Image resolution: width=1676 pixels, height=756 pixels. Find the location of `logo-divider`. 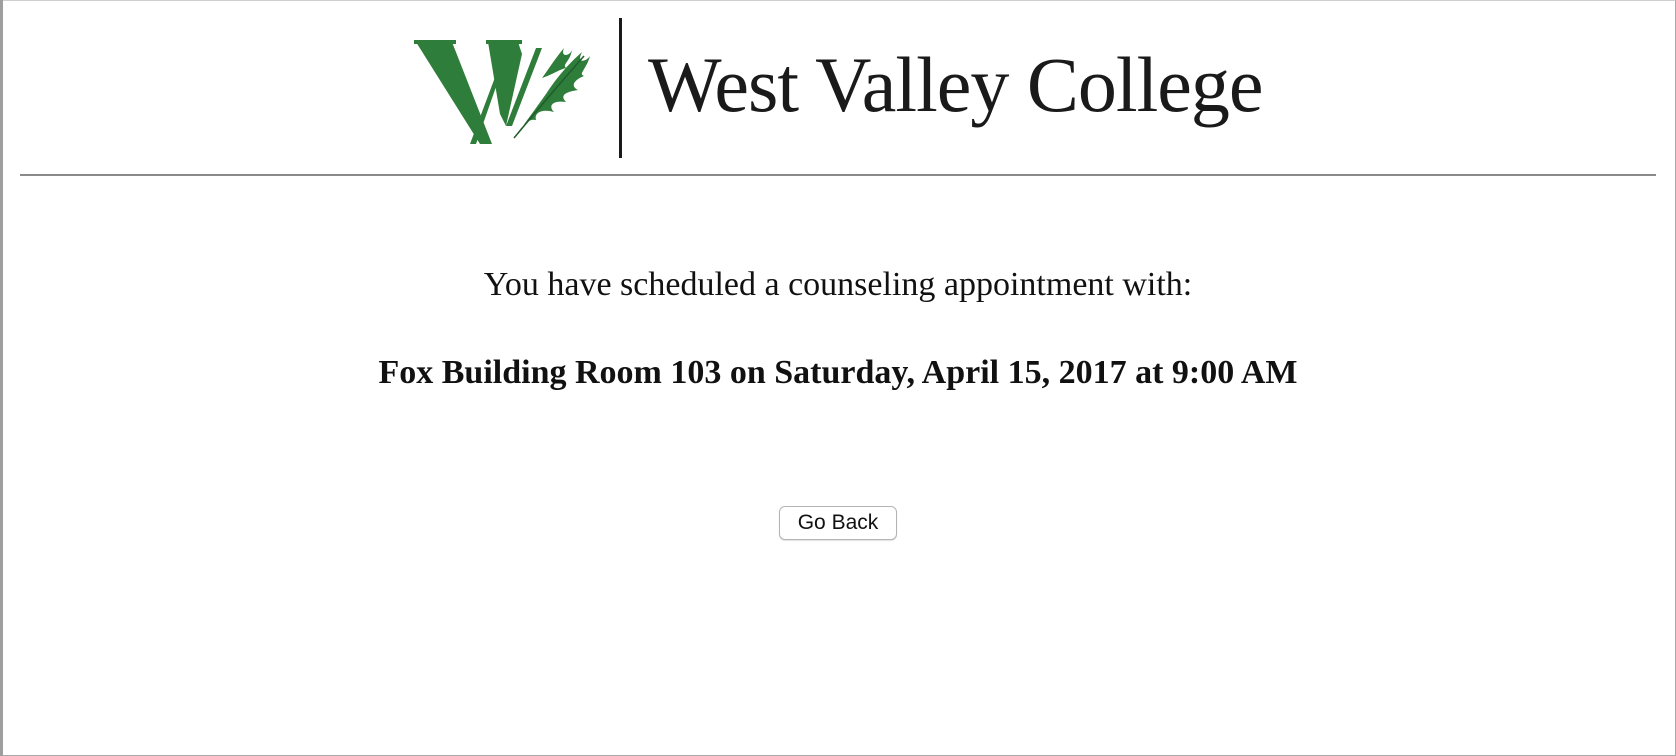

logo-divider is located at coordinates (620, 88).